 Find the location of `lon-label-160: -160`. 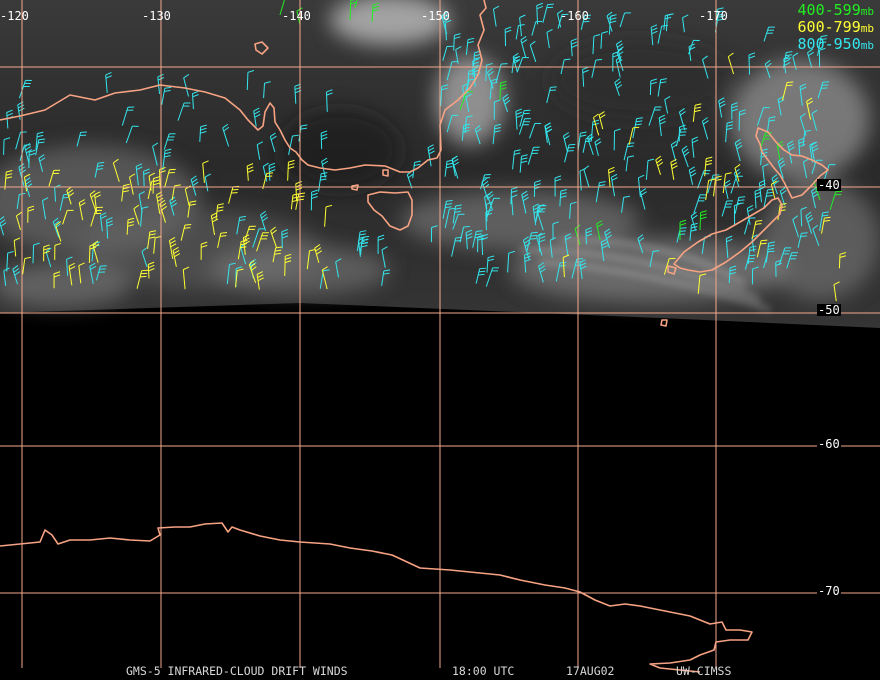

lon-label-160: -160 is located at coordinates (574, 16).